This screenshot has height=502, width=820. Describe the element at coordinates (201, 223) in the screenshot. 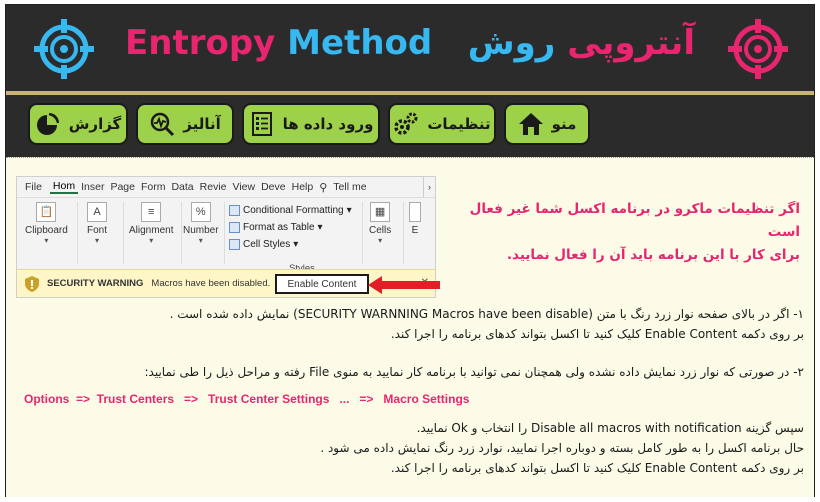

I see `number-group: % Number ▾` at that location.